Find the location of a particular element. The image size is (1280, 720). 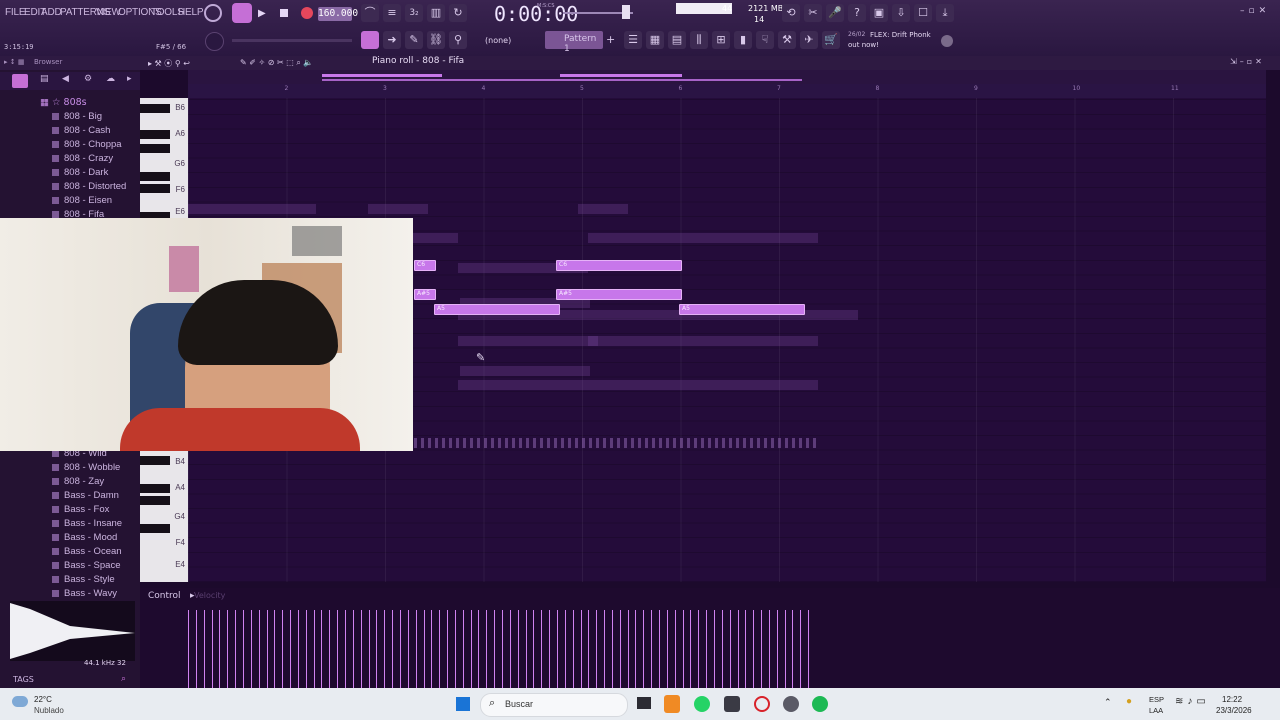

piano-roll-window-controls-icon: ⇲–▫✕ is located at coordinates (1247, 61).